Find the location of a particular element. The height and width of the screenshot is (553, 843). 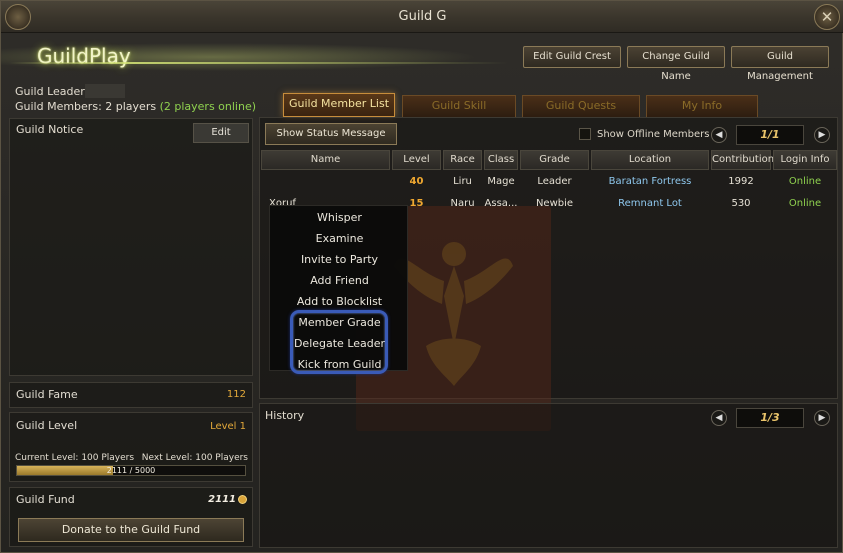

title-bar: Guild G ✕ is located at coordinates (422, 17).